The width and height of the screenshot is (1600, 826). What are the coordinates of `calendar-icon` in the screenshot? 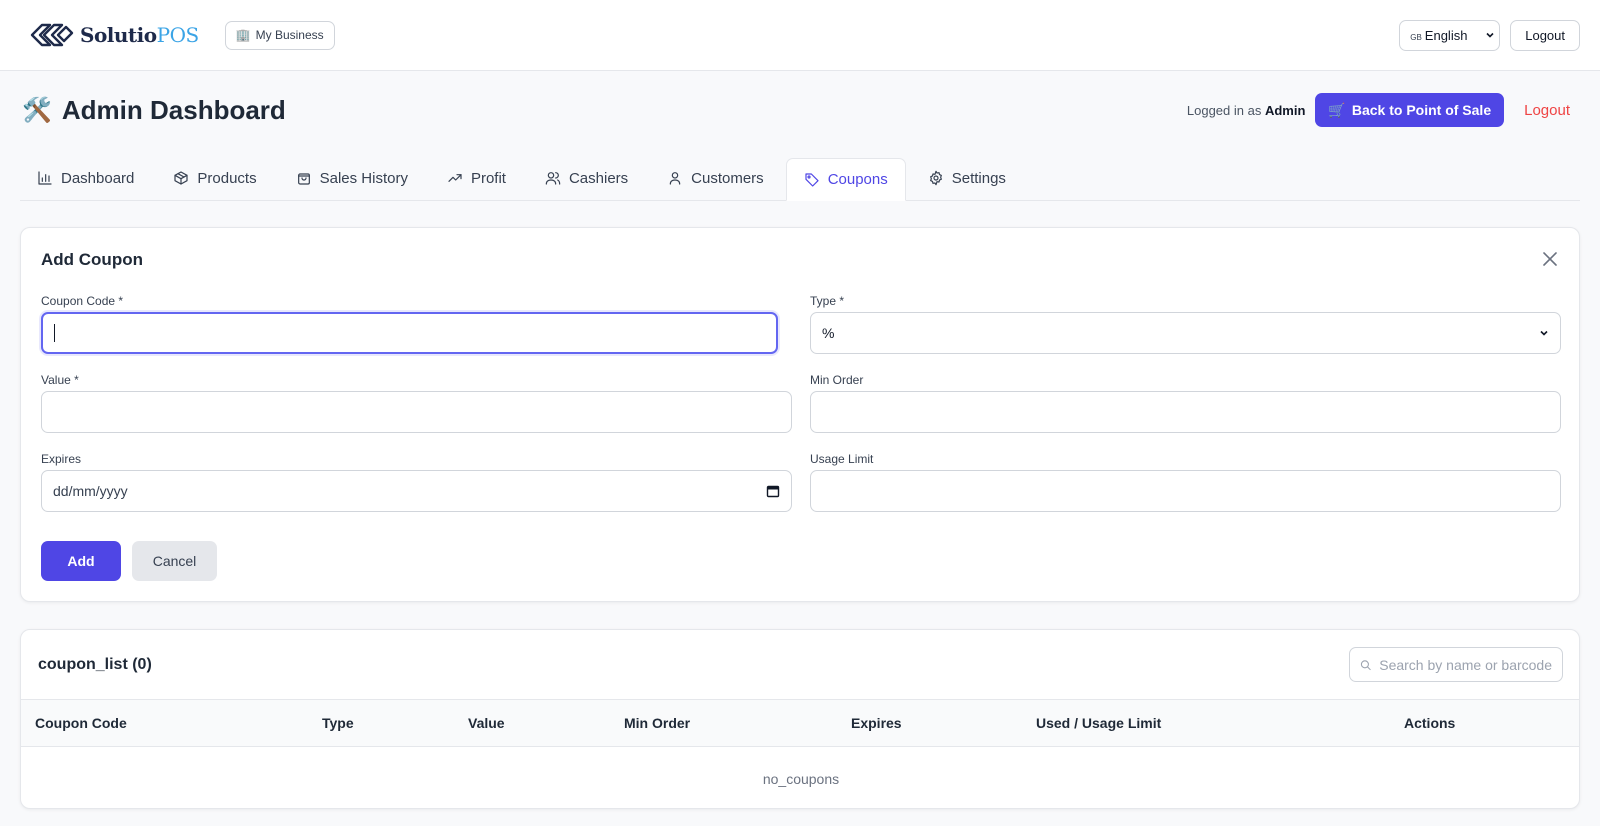 It's located at (773, 491).